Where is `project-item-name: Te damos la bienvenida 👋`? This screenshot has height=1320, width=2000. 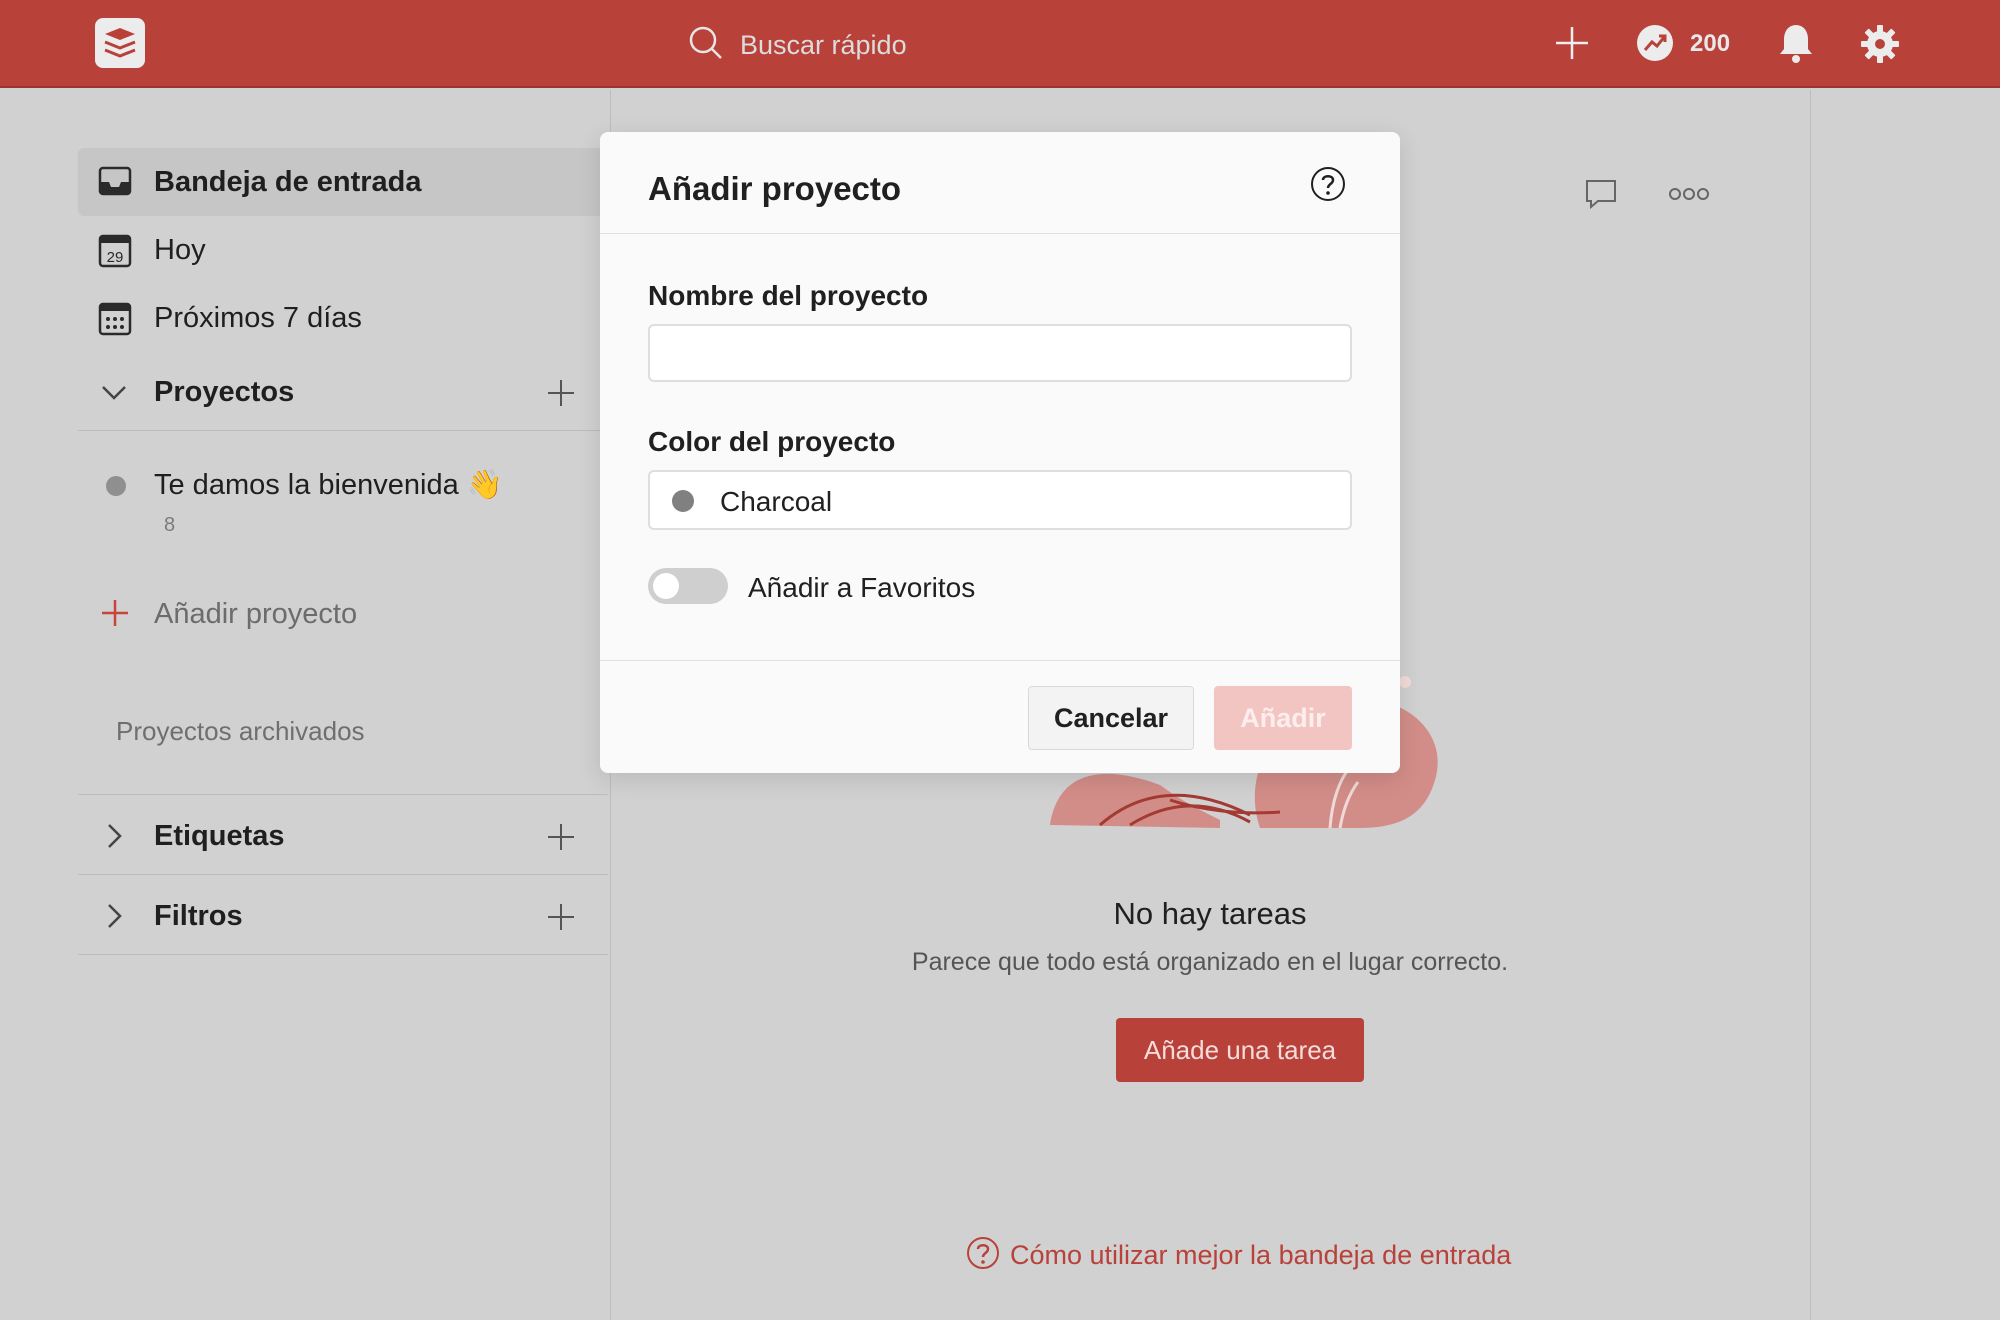 project-item-name: Te damos la bienvenida 👋 is located at coordinates (328, 485).